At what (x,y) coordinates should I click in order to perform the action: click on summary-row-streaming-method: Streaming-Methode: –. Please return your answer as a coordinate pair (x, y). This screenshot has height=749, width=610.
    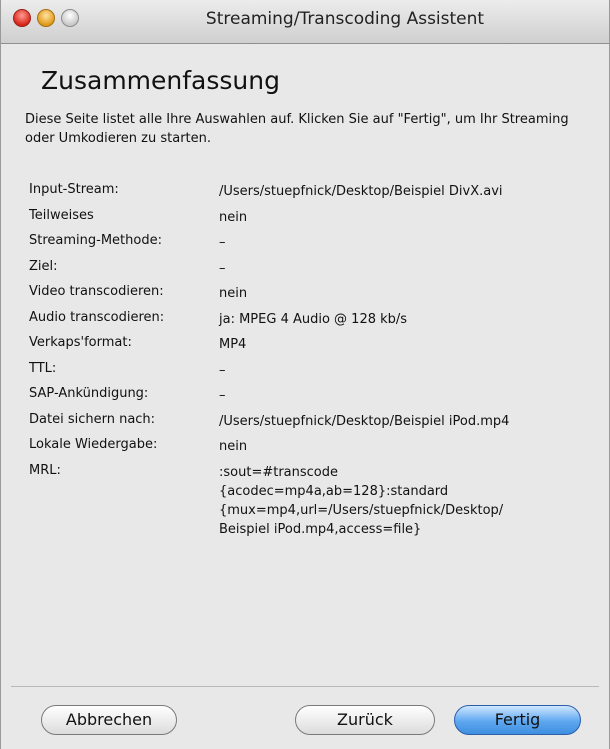
    Looking at the image, I should click on (309, 246).